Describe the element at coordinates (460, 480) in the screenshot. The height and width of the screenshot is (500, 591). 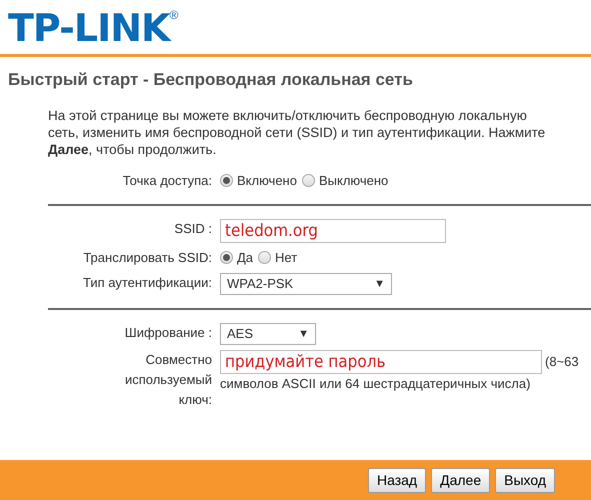
I see `nav-button: Далее` at that location.